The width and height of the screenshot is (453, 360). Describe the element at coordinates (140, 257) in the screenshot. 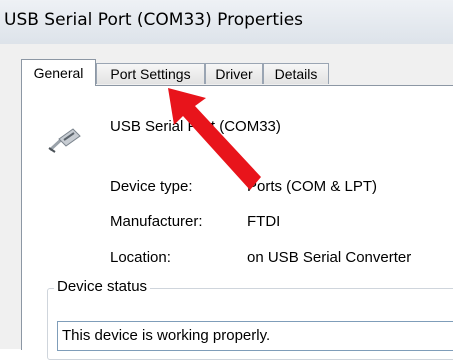

I see `location-label: Location:` at that location.